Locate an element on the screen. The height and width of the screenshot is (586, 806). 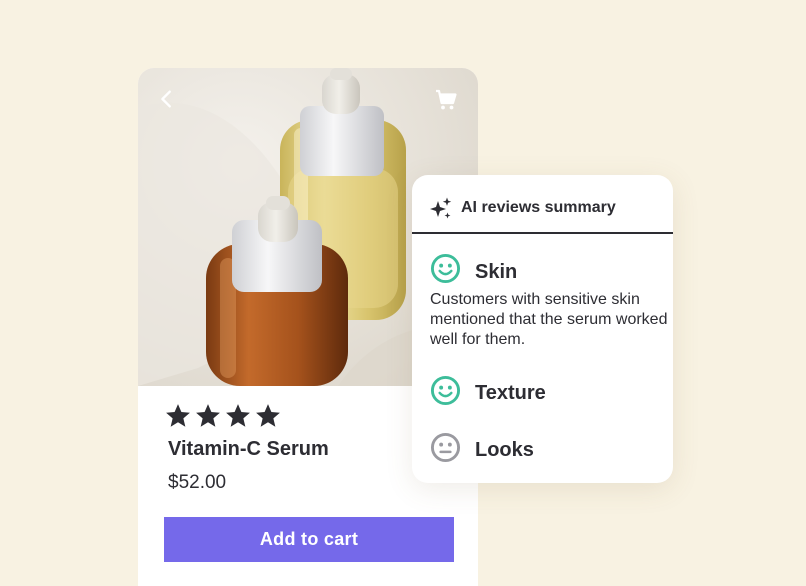
summary-title: AI reviews summary is located at coordinates (538, 207).